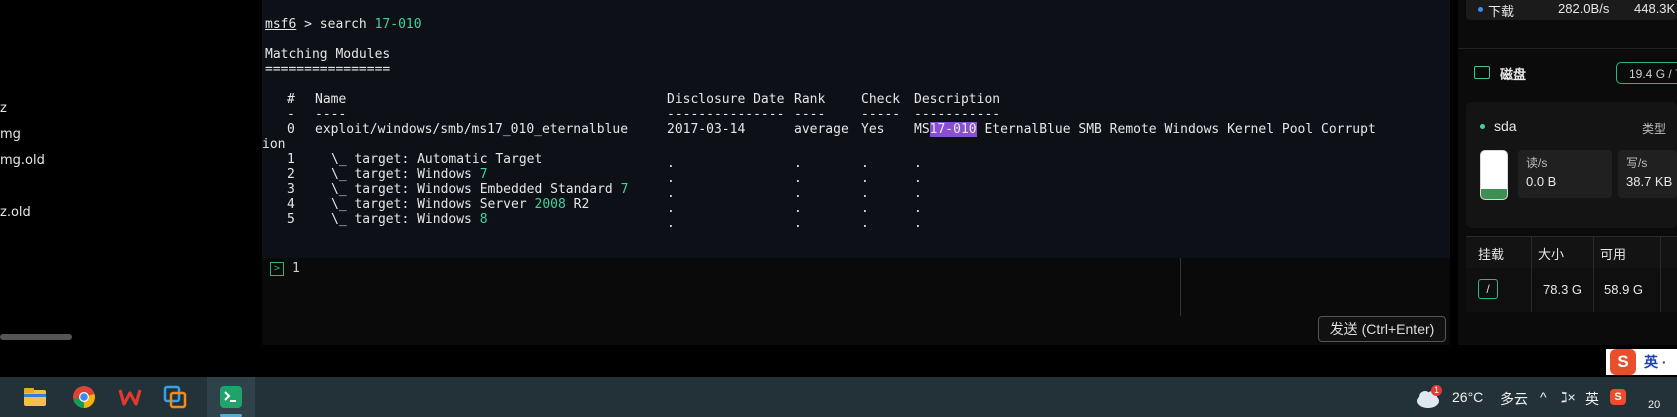  What do you see at coordinates (1467, 397) in the screenshot?
I see `temperature: 26°C` at bounding box center [1467, 397].